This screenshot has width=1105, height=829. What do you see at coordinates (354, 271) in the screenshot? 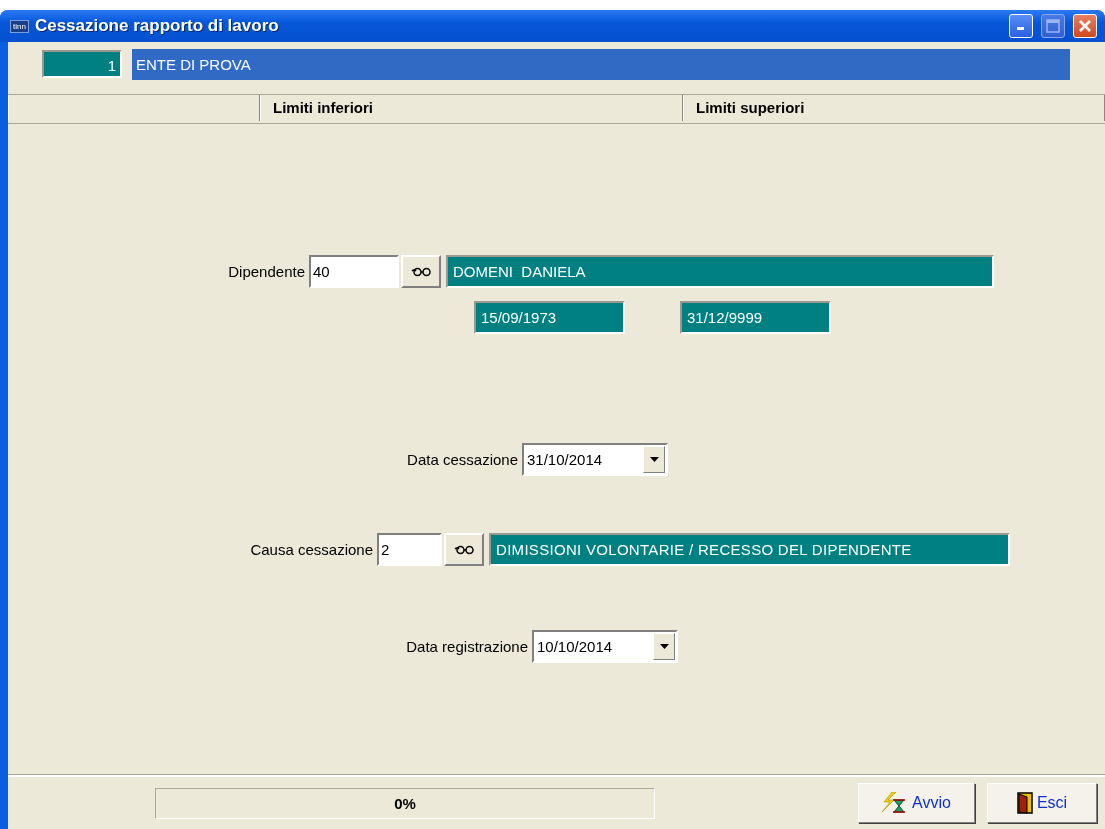
I see `employee-code-field: 40` at bounding box center [354, 271].